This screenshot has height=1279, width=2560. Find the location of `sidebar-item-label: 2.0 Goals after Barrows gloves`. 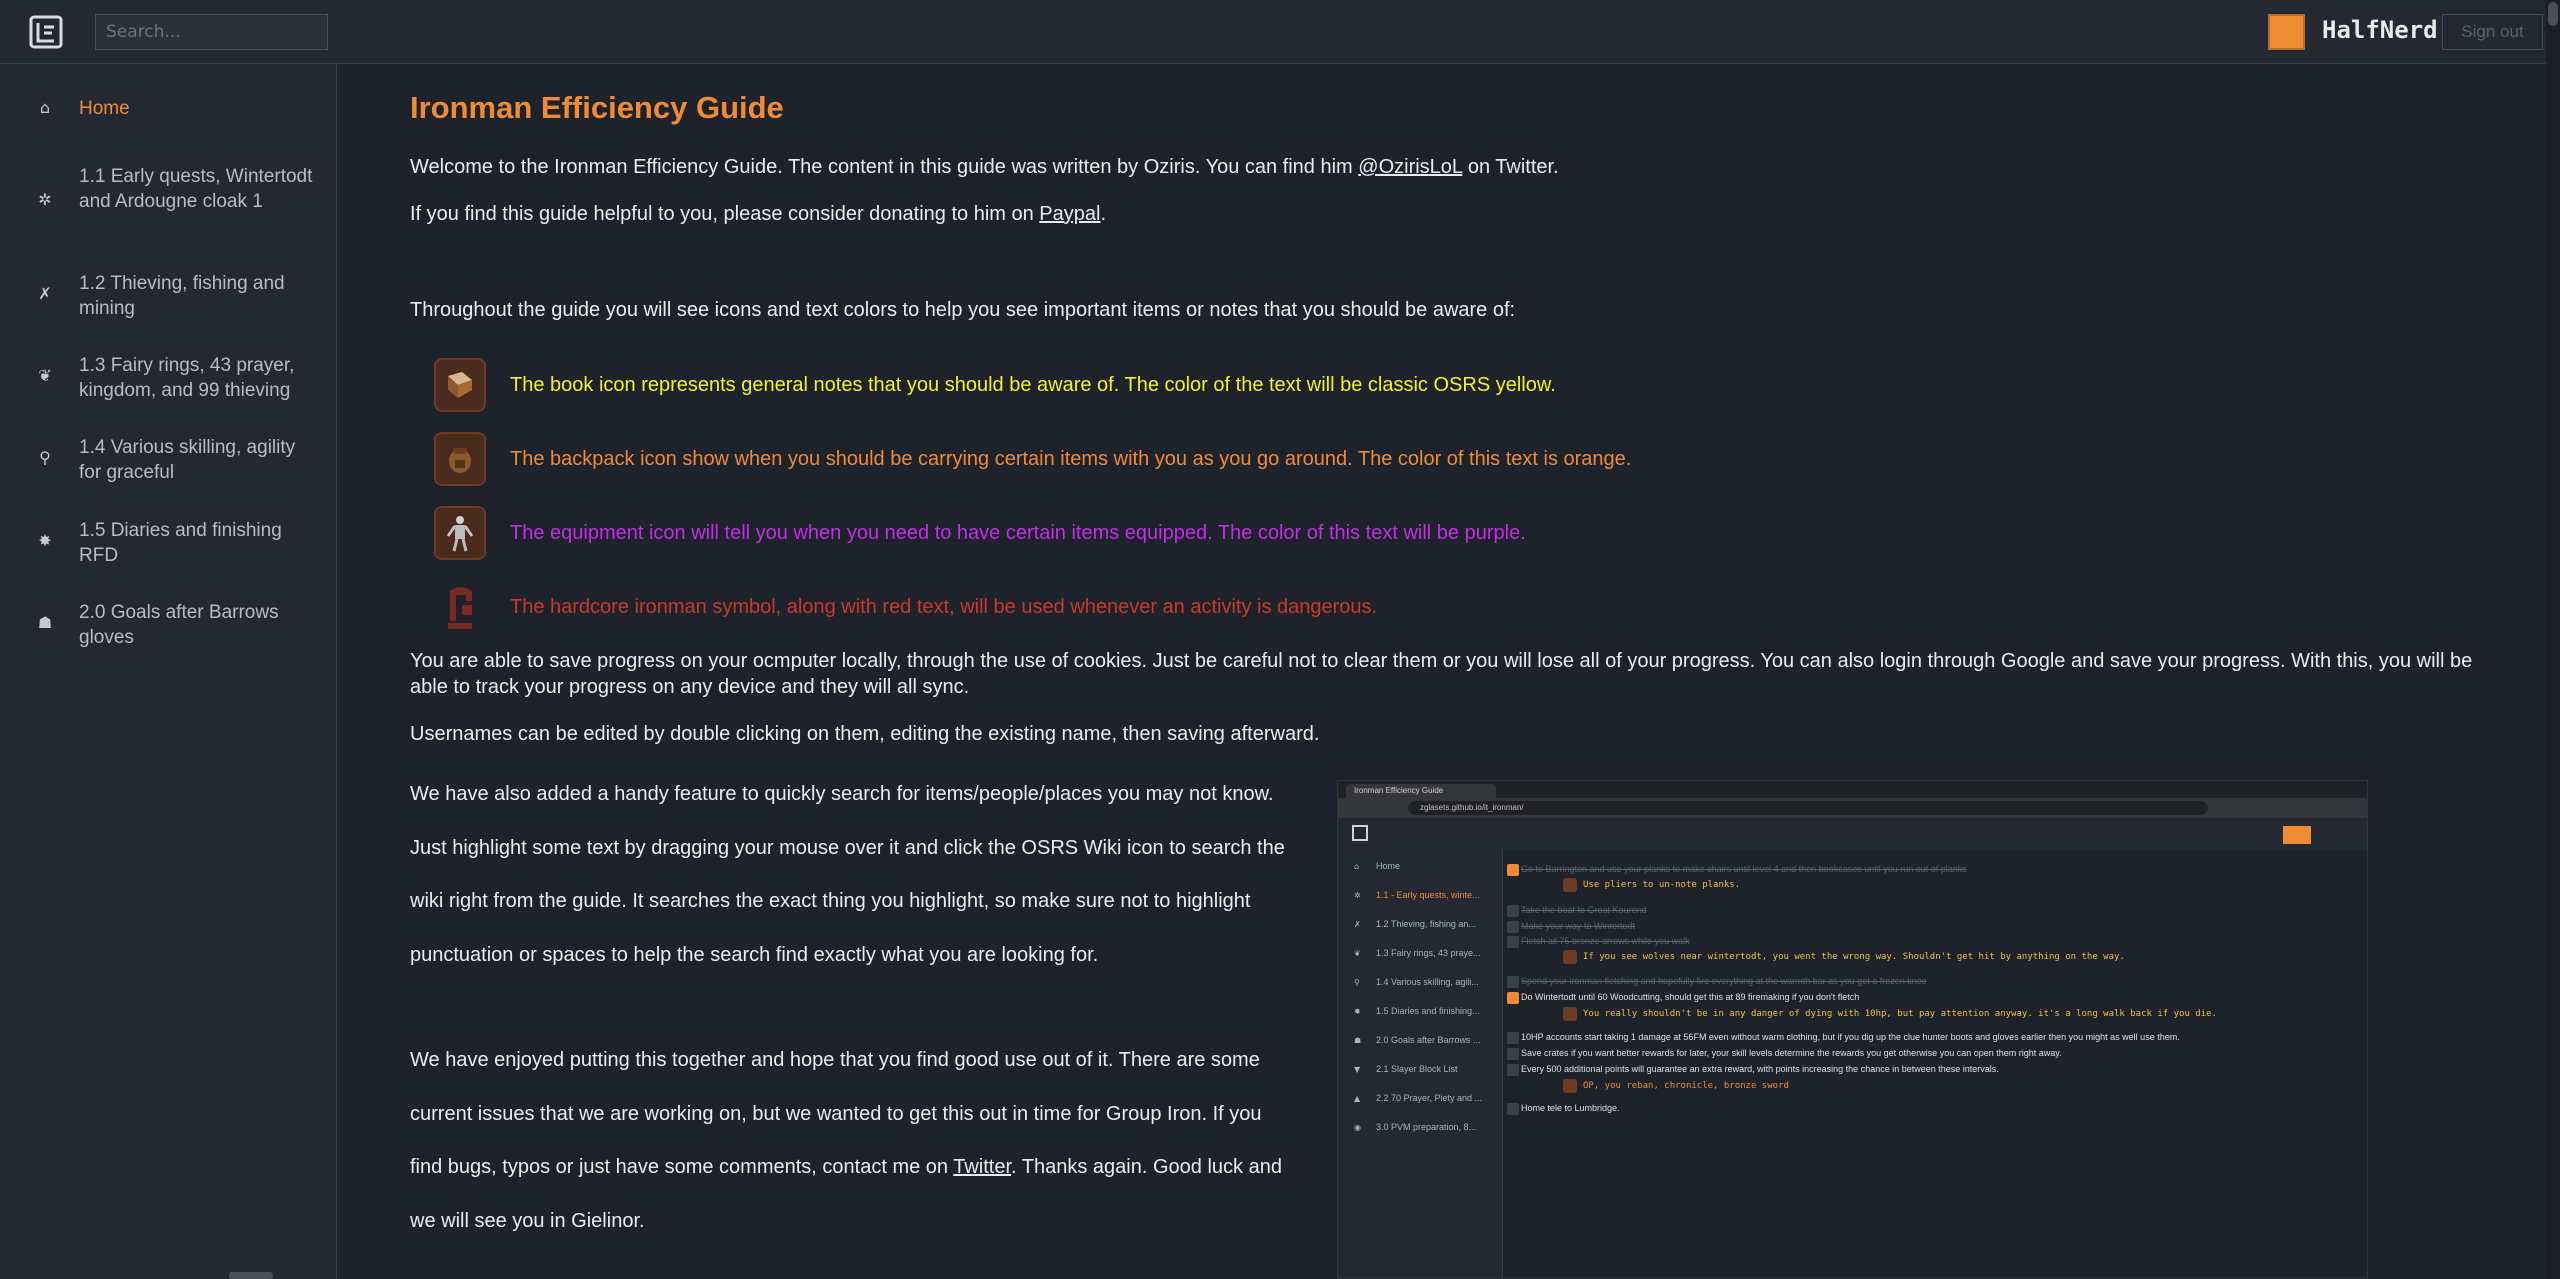

sidebar-item-label: 2.0 Goals after Barrows gloves is located at coordinates (179, 625).